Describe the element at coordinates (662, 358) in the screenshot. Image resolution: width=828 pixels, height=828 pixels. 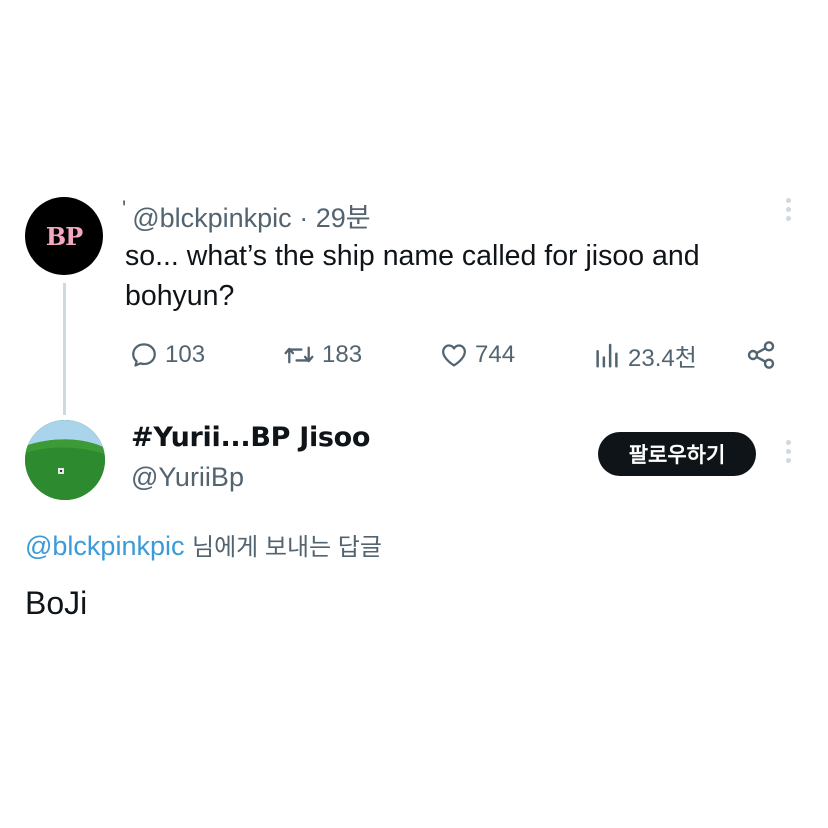
I see `views-count: 23.4천` at that location.